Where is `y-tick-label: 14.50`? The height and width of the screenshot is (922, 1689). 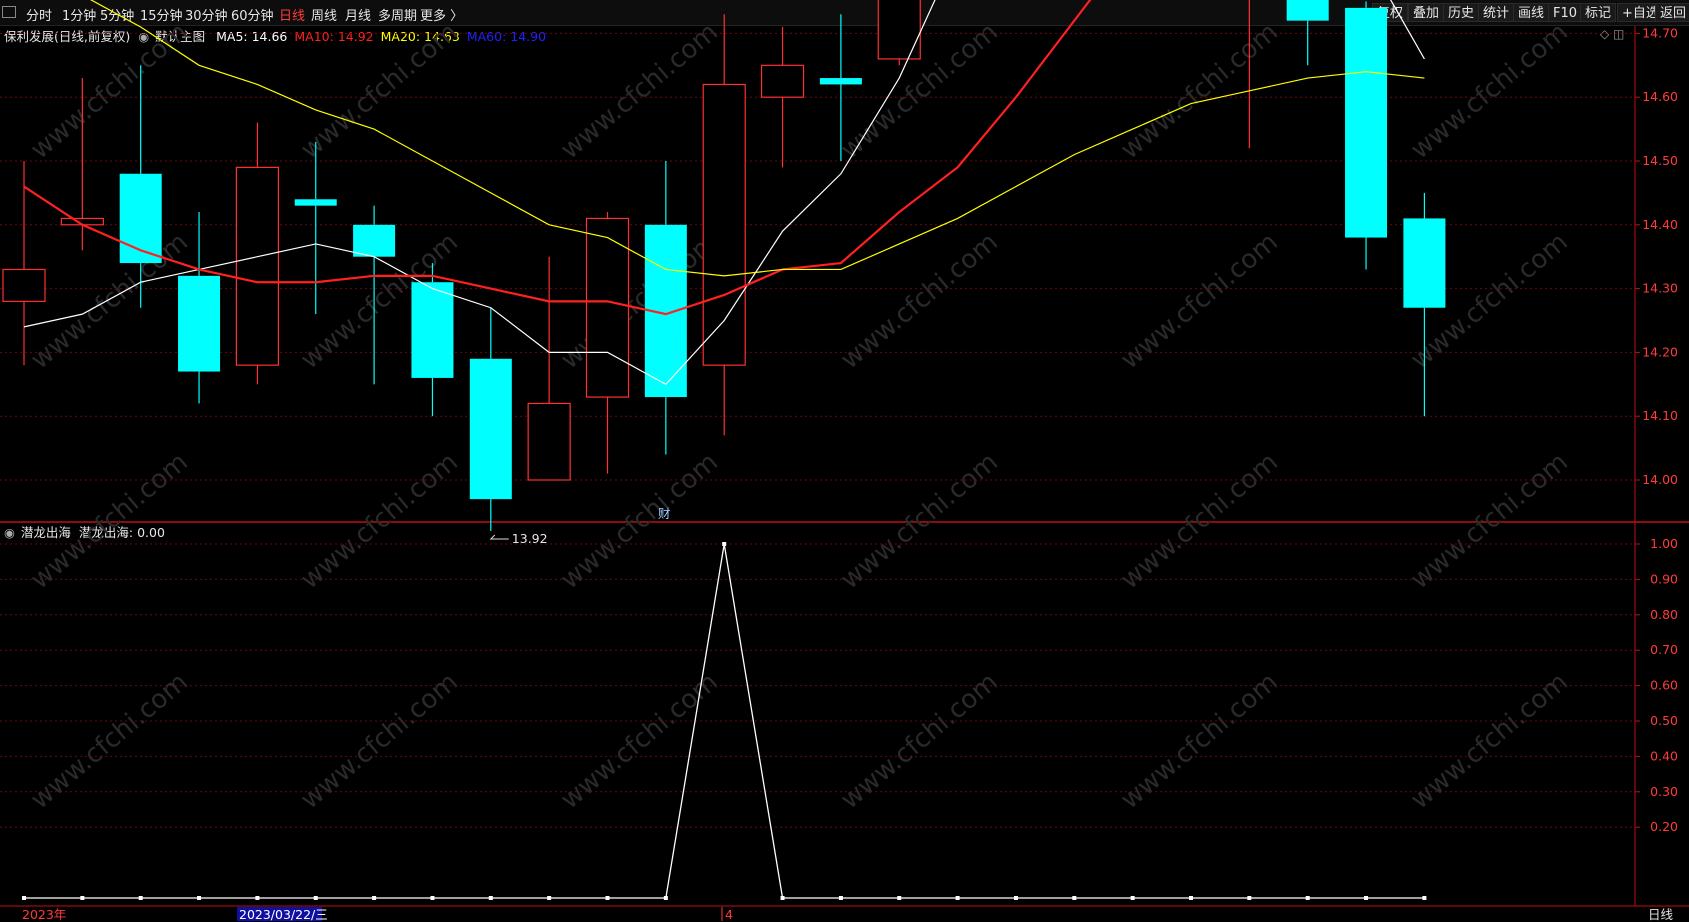
y-tick-label: 14.50 is located at coordinates (1660, 160).